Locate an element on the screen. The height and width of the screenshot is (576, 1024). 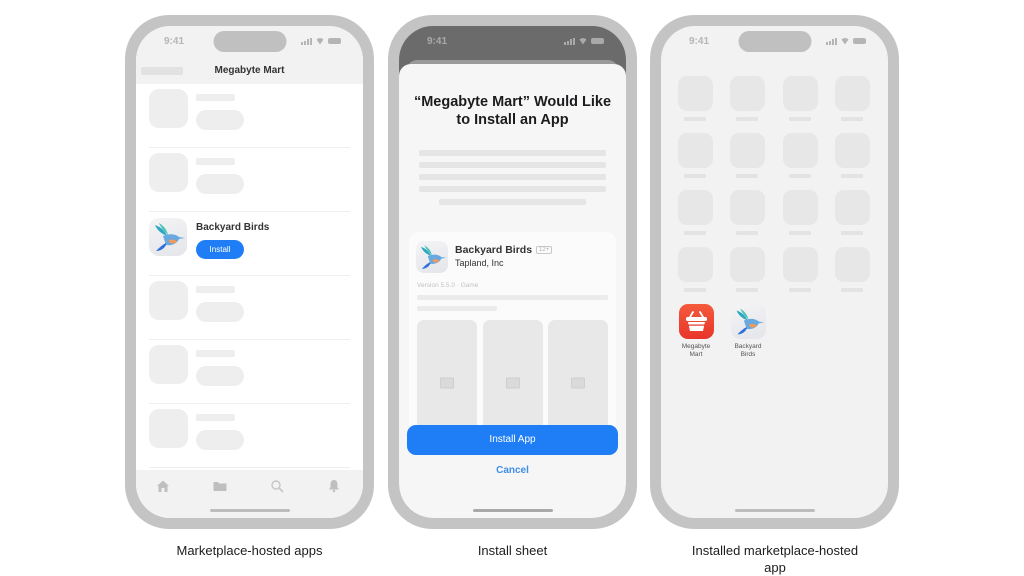
home-icon is located at coordinates (163, 486).